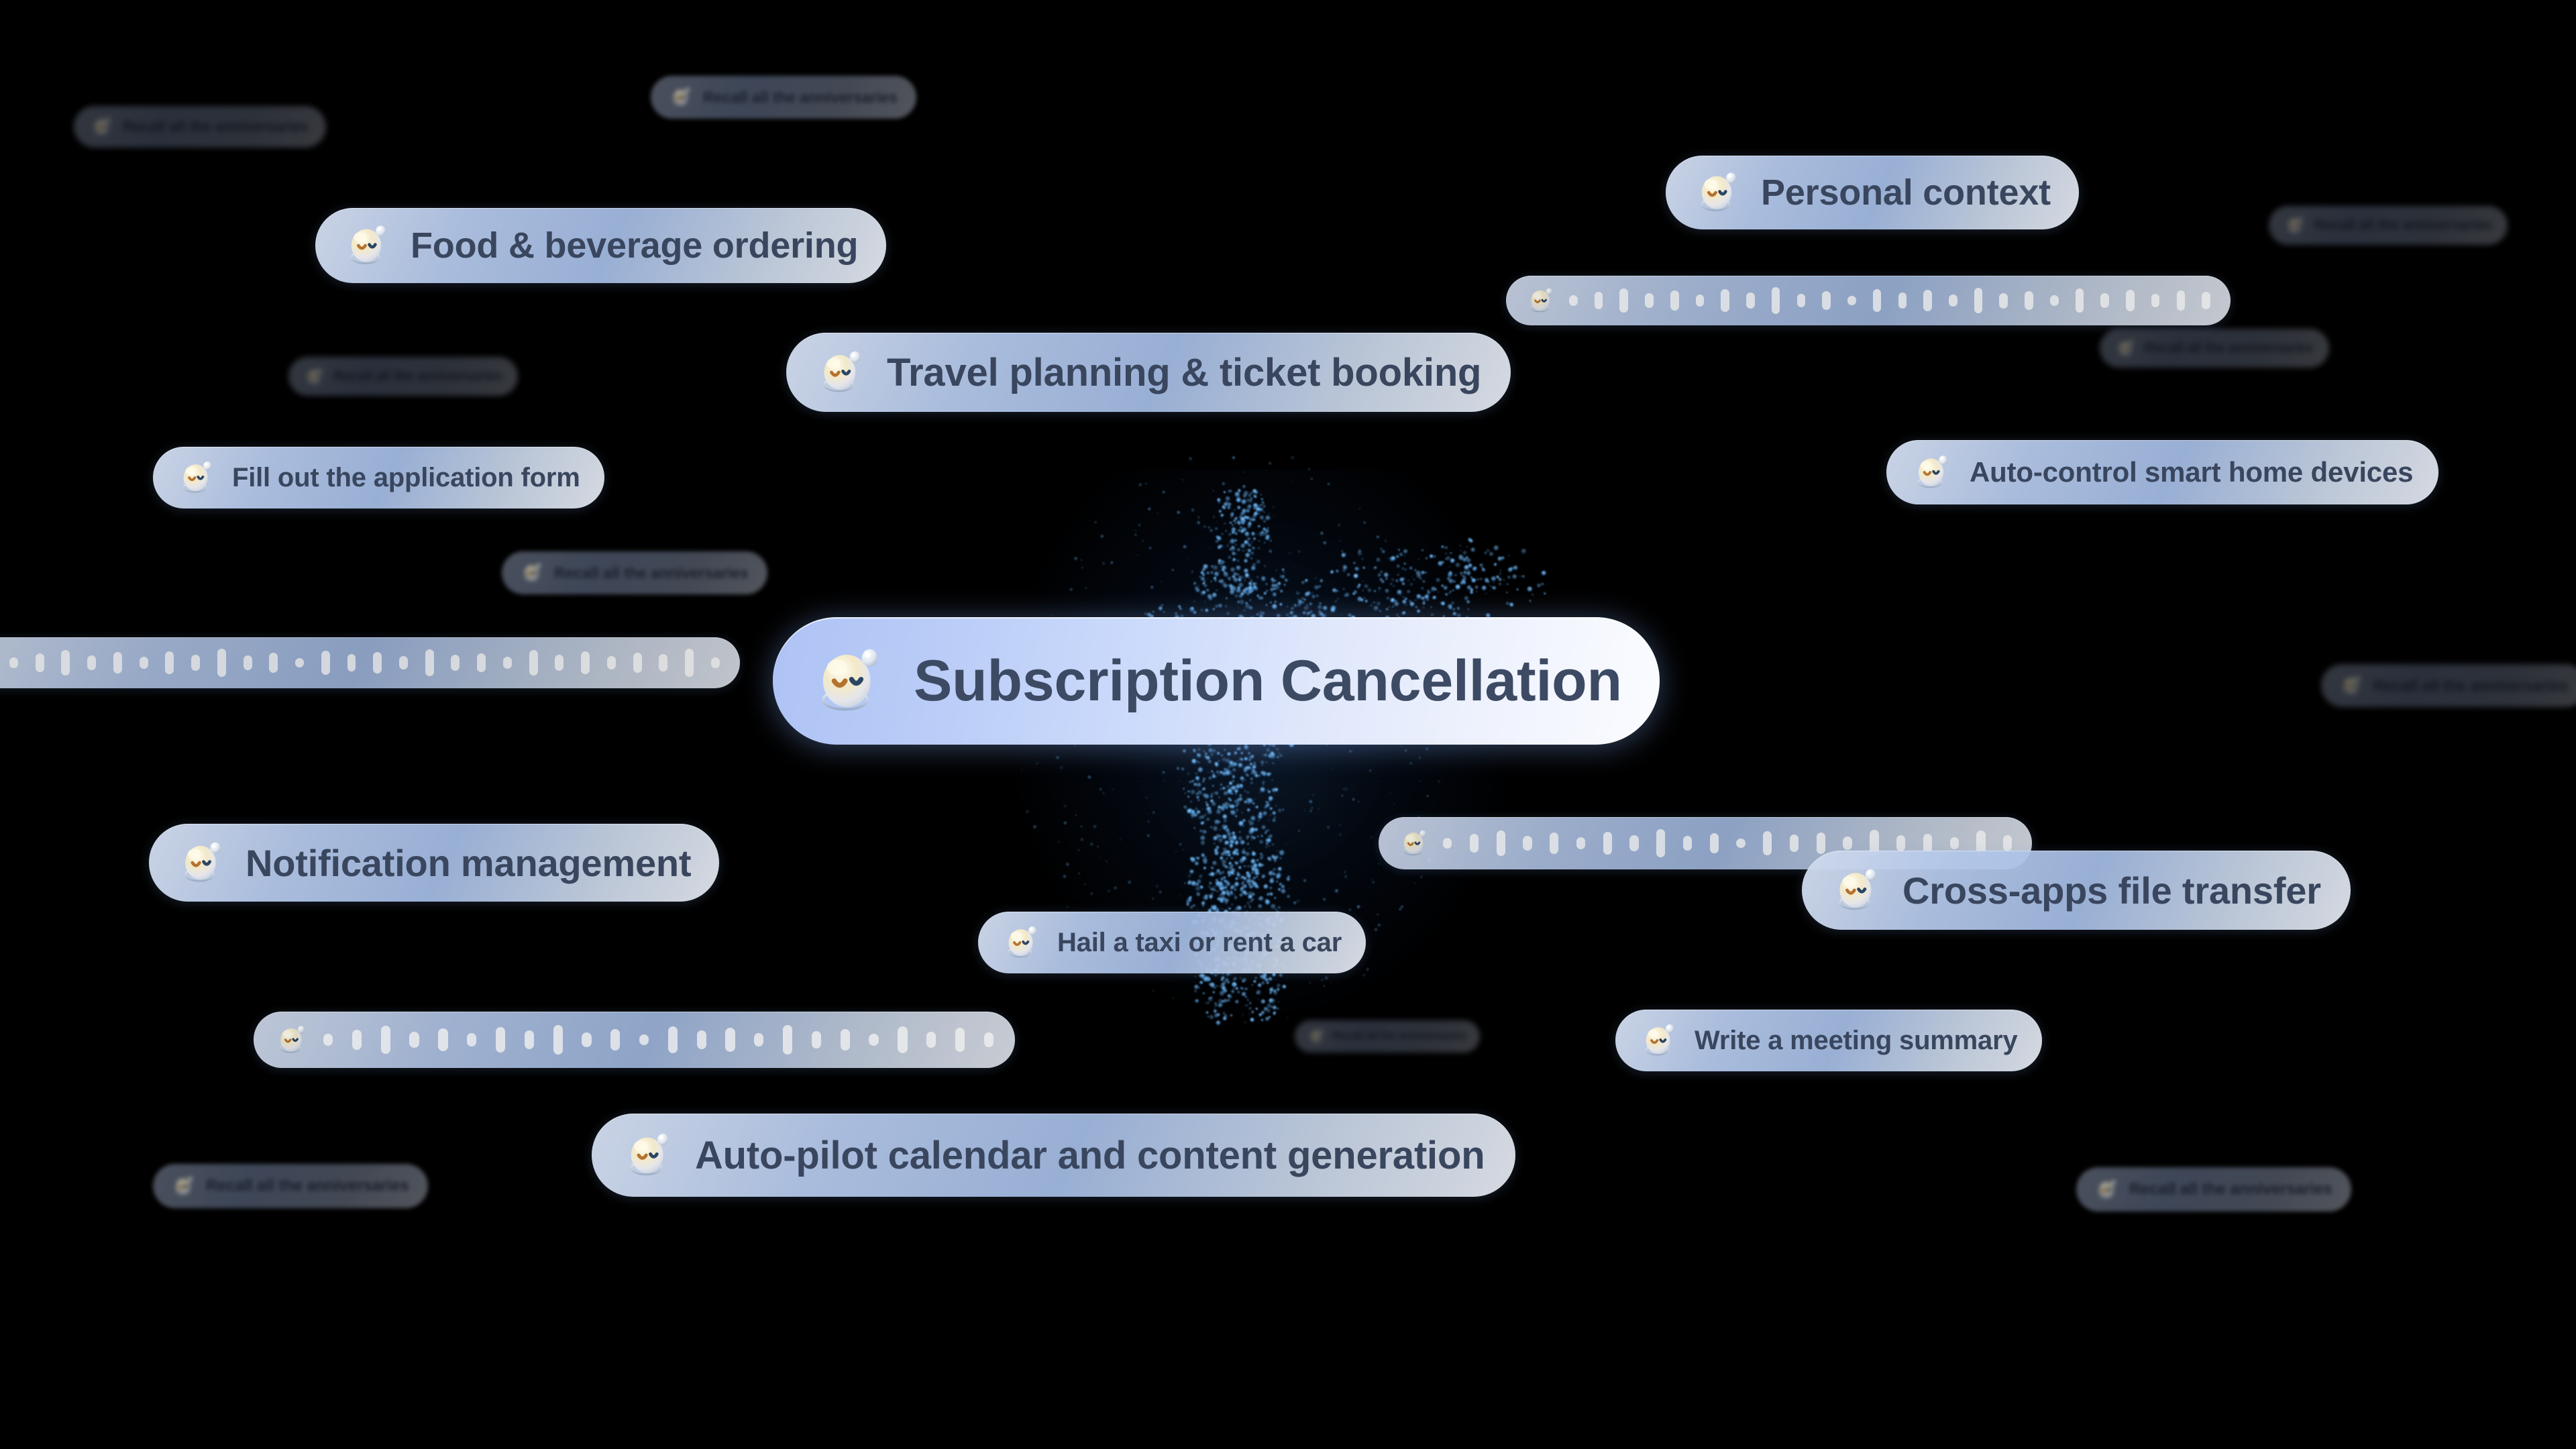 The width and height of the screenshot is (2576, 1449). I want to click on suggestion-pill-food-beverage-ordering: Food & beverage ordering, so click(601, 245).